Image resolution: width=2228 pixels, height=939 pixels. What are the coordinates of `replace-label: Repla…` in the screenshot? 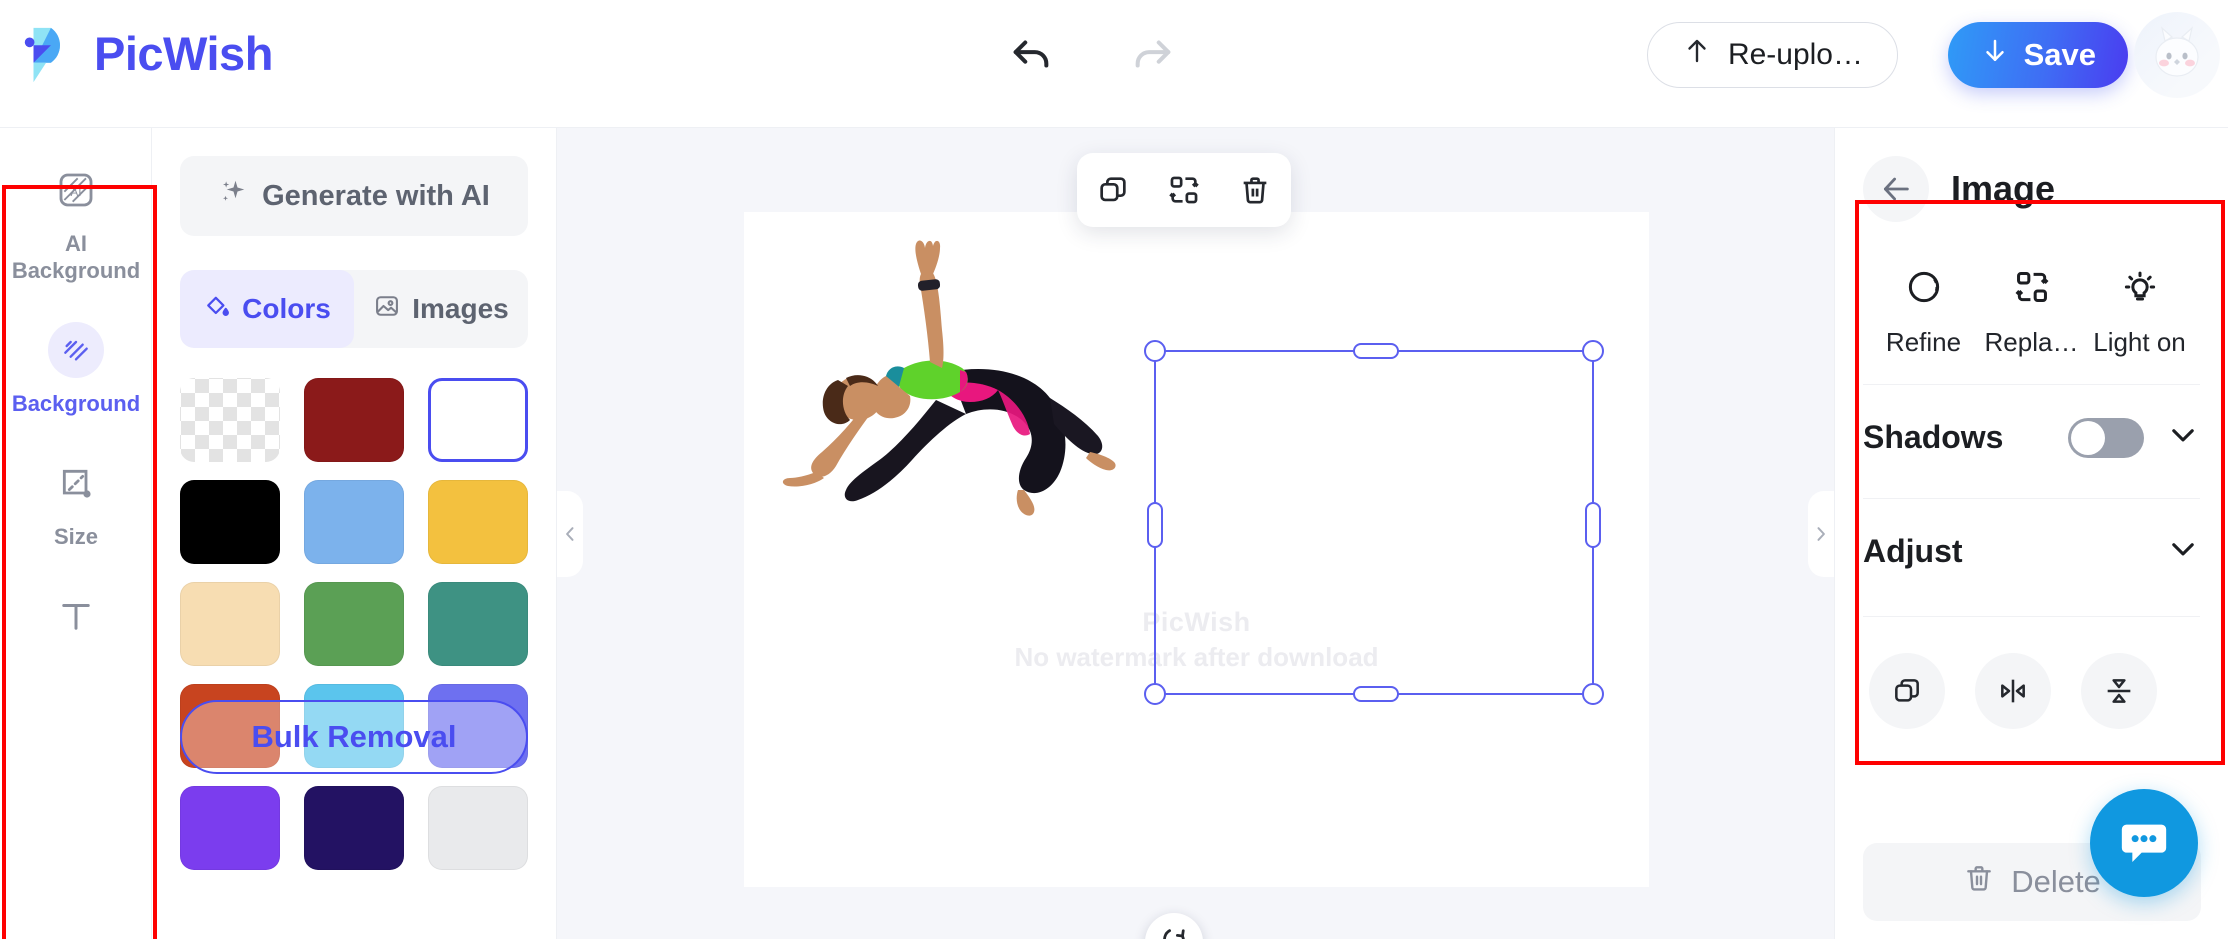 It's located at (2031, 342).